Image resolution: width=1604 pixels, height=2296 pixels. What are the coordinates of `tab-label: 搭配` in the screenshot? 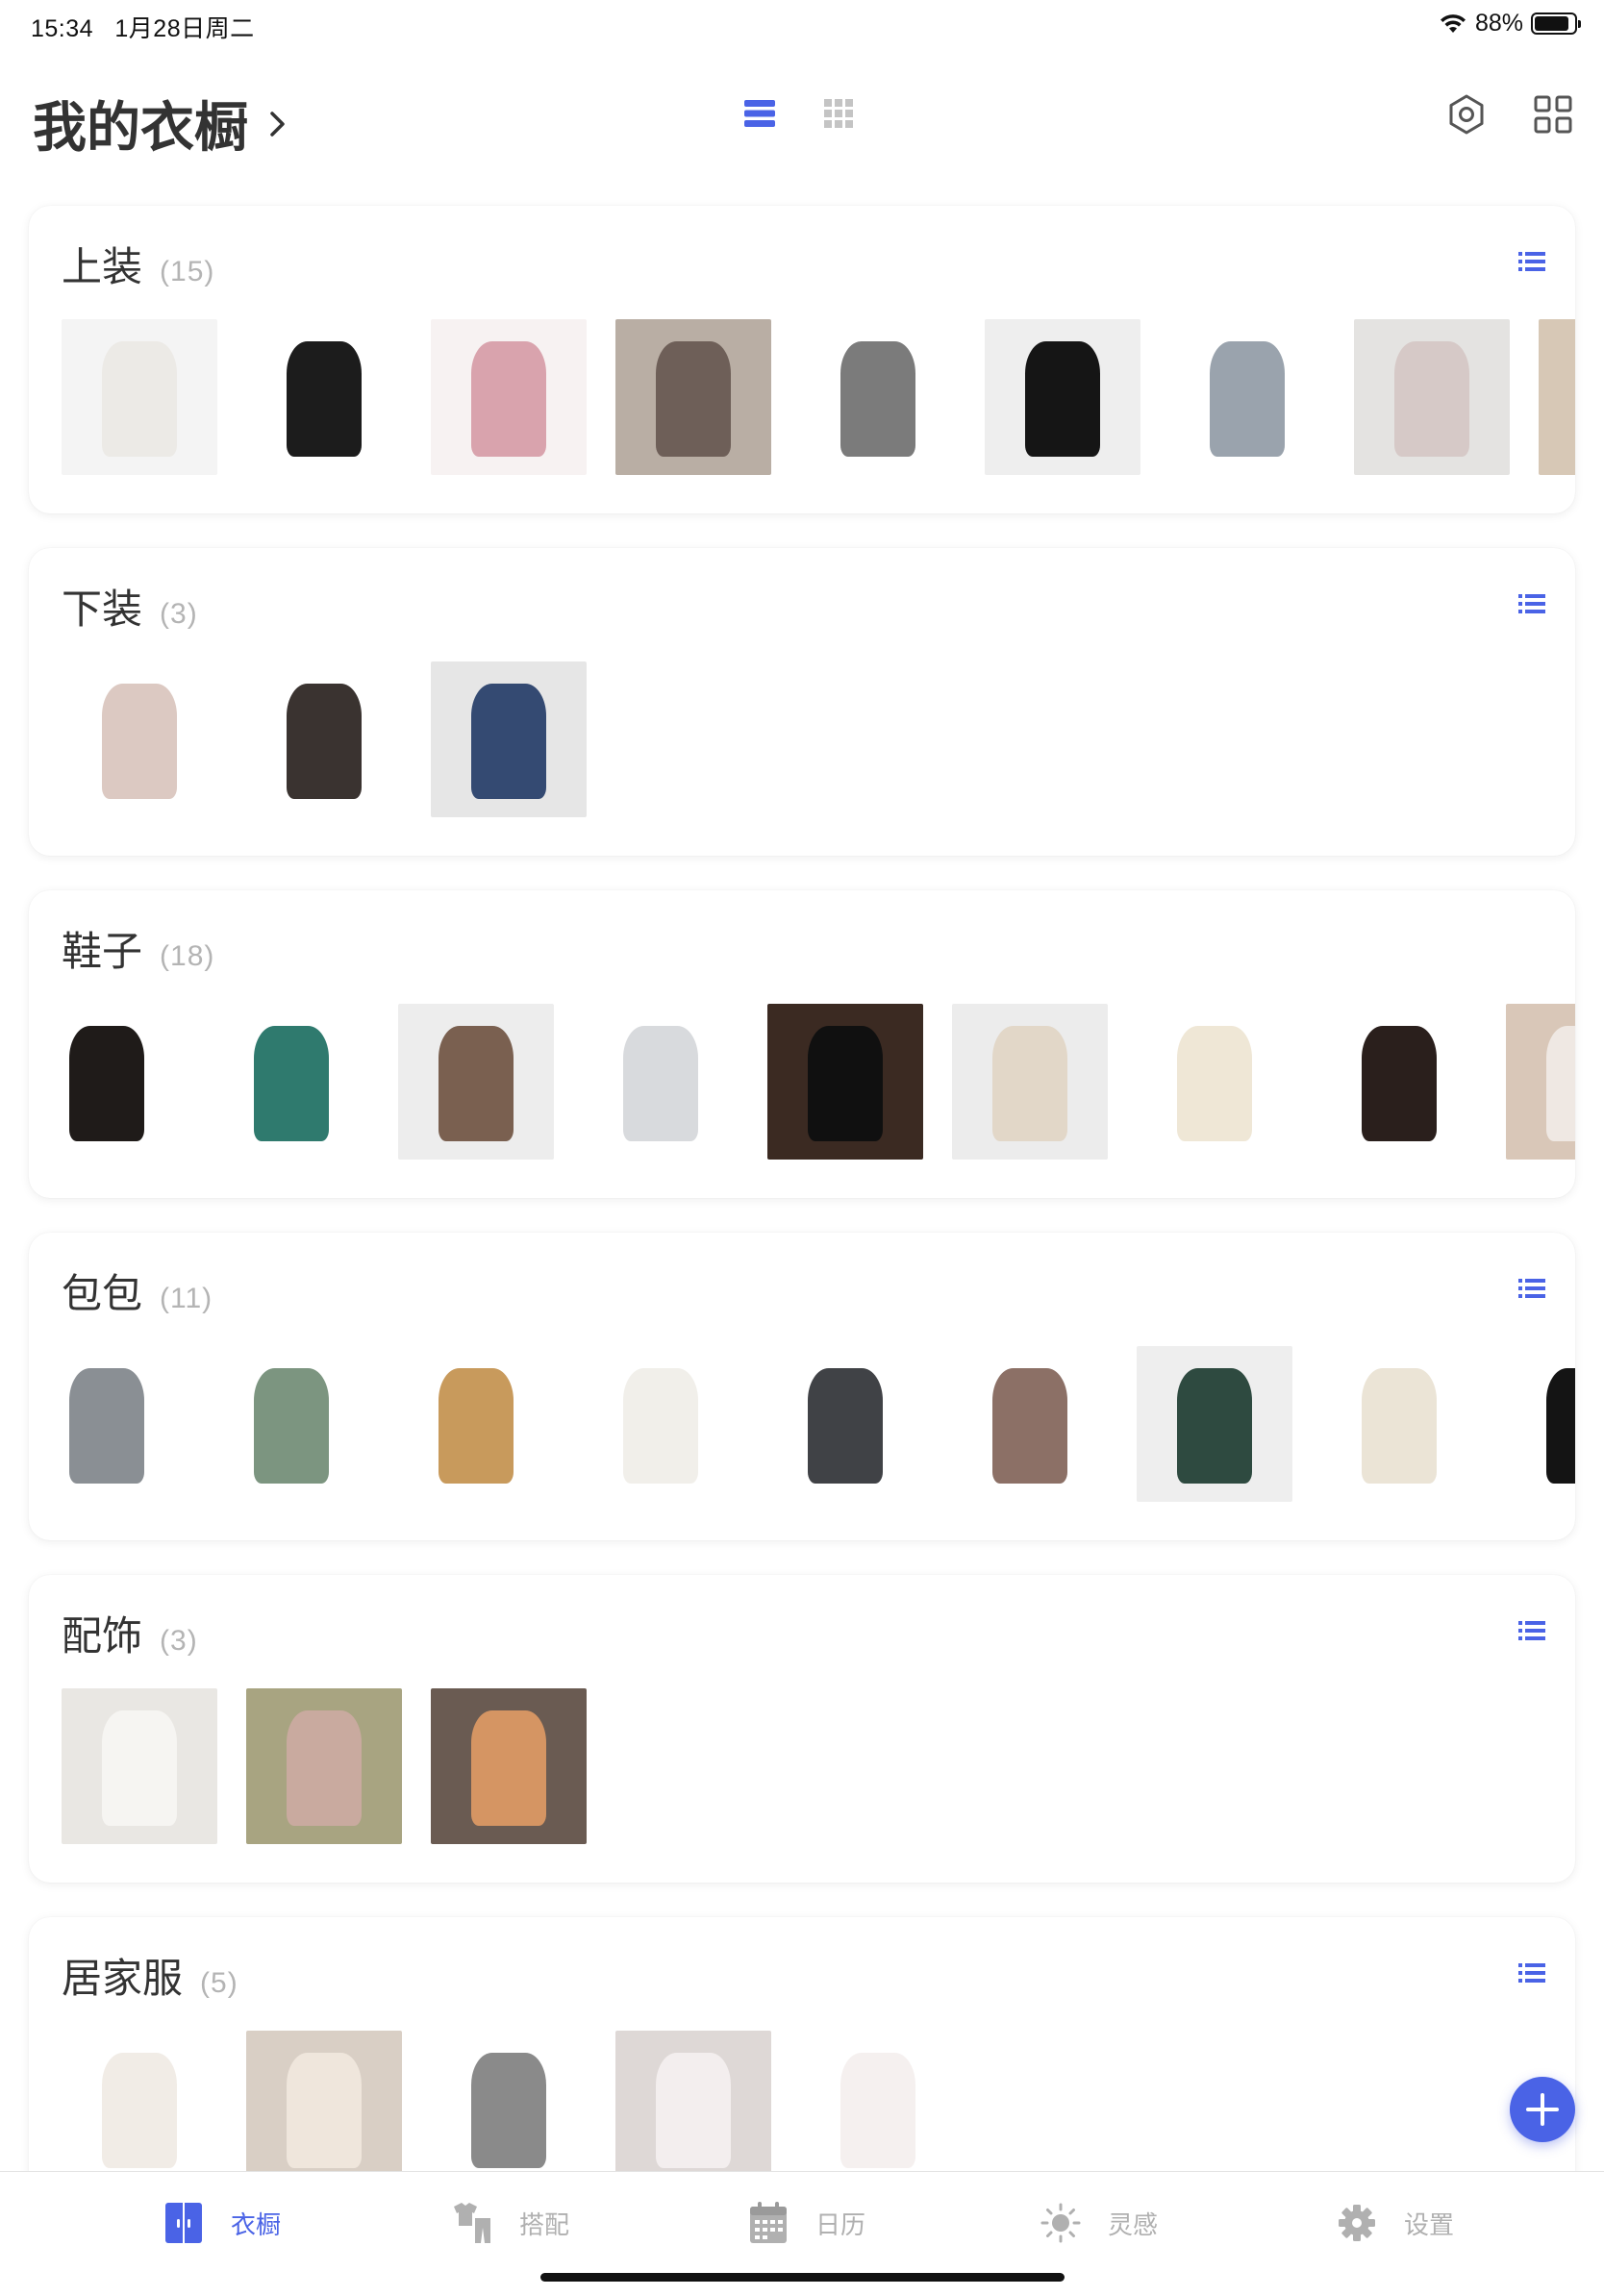 It's located at (544, 2224).